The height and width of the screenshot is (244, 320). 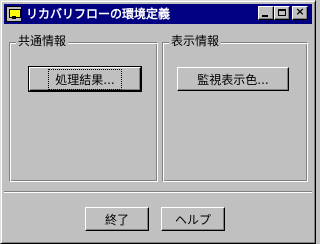 What do you see at coordinates (98, 14) in the screenshot?
I see `window-title: リカバリフローの環境定義` at bounding box center [98, 14].